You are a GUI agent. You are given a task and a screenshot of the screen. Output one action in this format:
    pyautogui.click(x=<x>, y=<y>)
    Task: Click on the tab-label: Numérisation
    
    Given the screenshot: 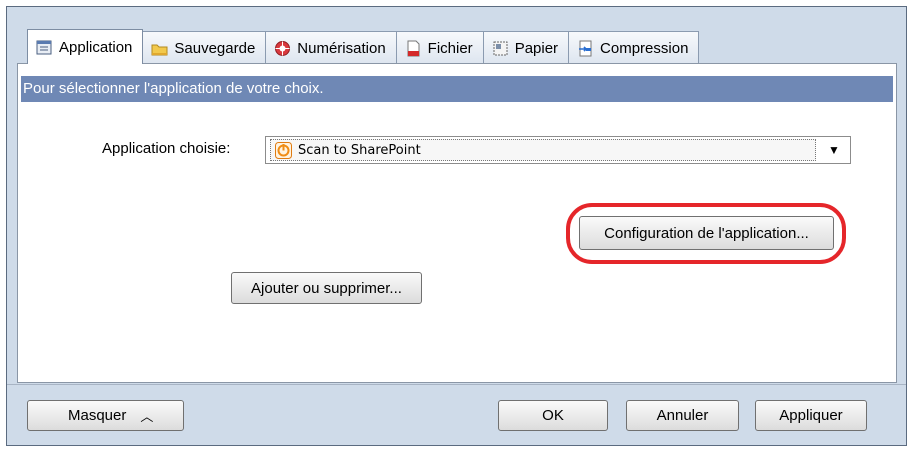 What is the action you would take?
    pyautogui.click(x=341, y=48)
    